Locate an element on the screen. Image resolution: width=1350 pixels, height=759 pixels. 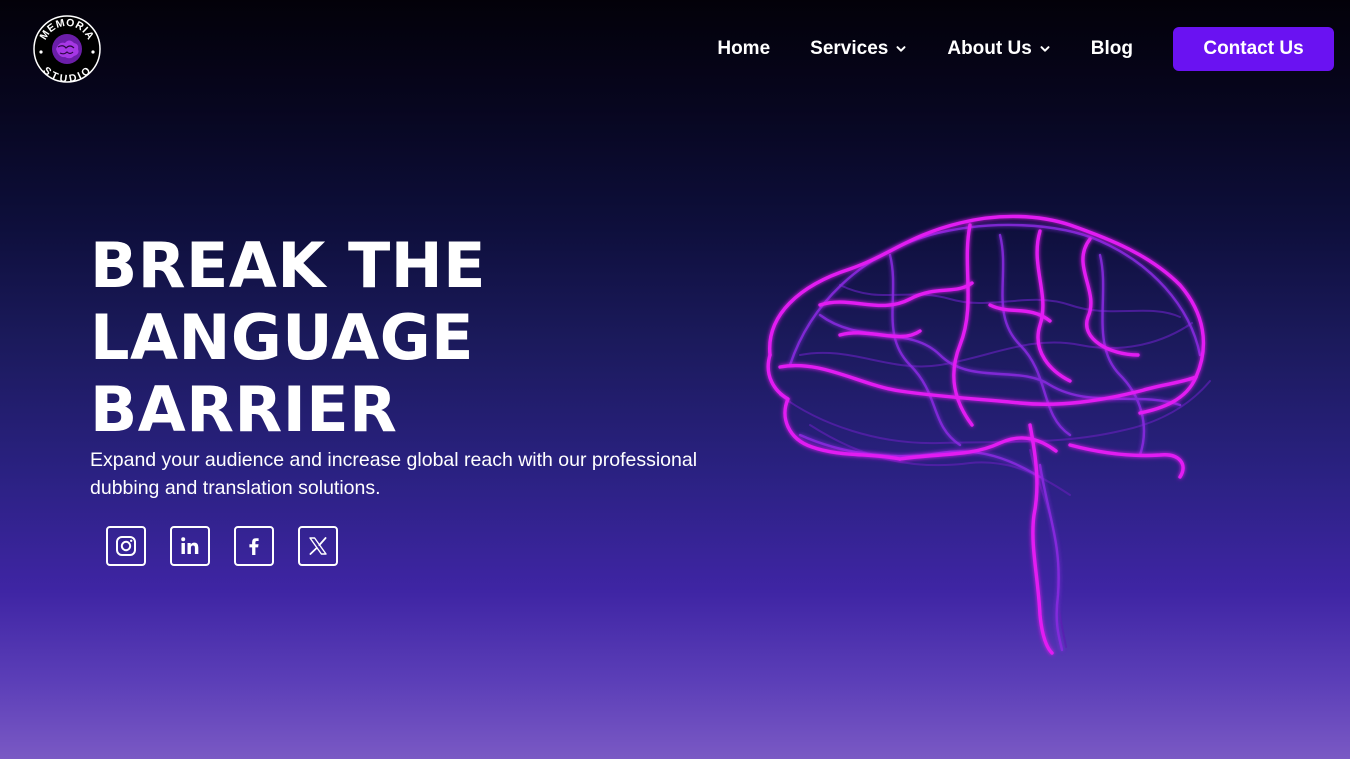
instagram-icon is located at coordinates (126, 546).